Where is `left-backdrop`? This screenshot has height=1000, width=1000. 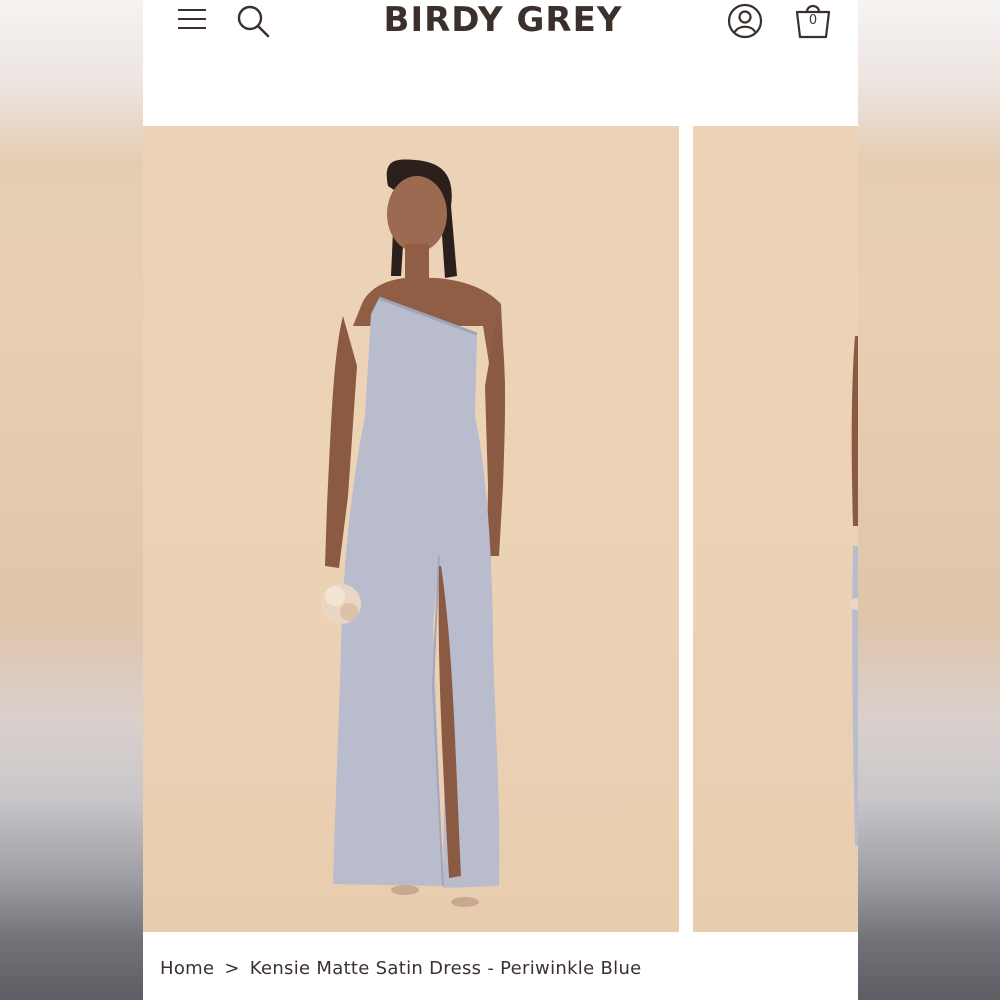 left-backdrop is located at coordinates (71, 500).